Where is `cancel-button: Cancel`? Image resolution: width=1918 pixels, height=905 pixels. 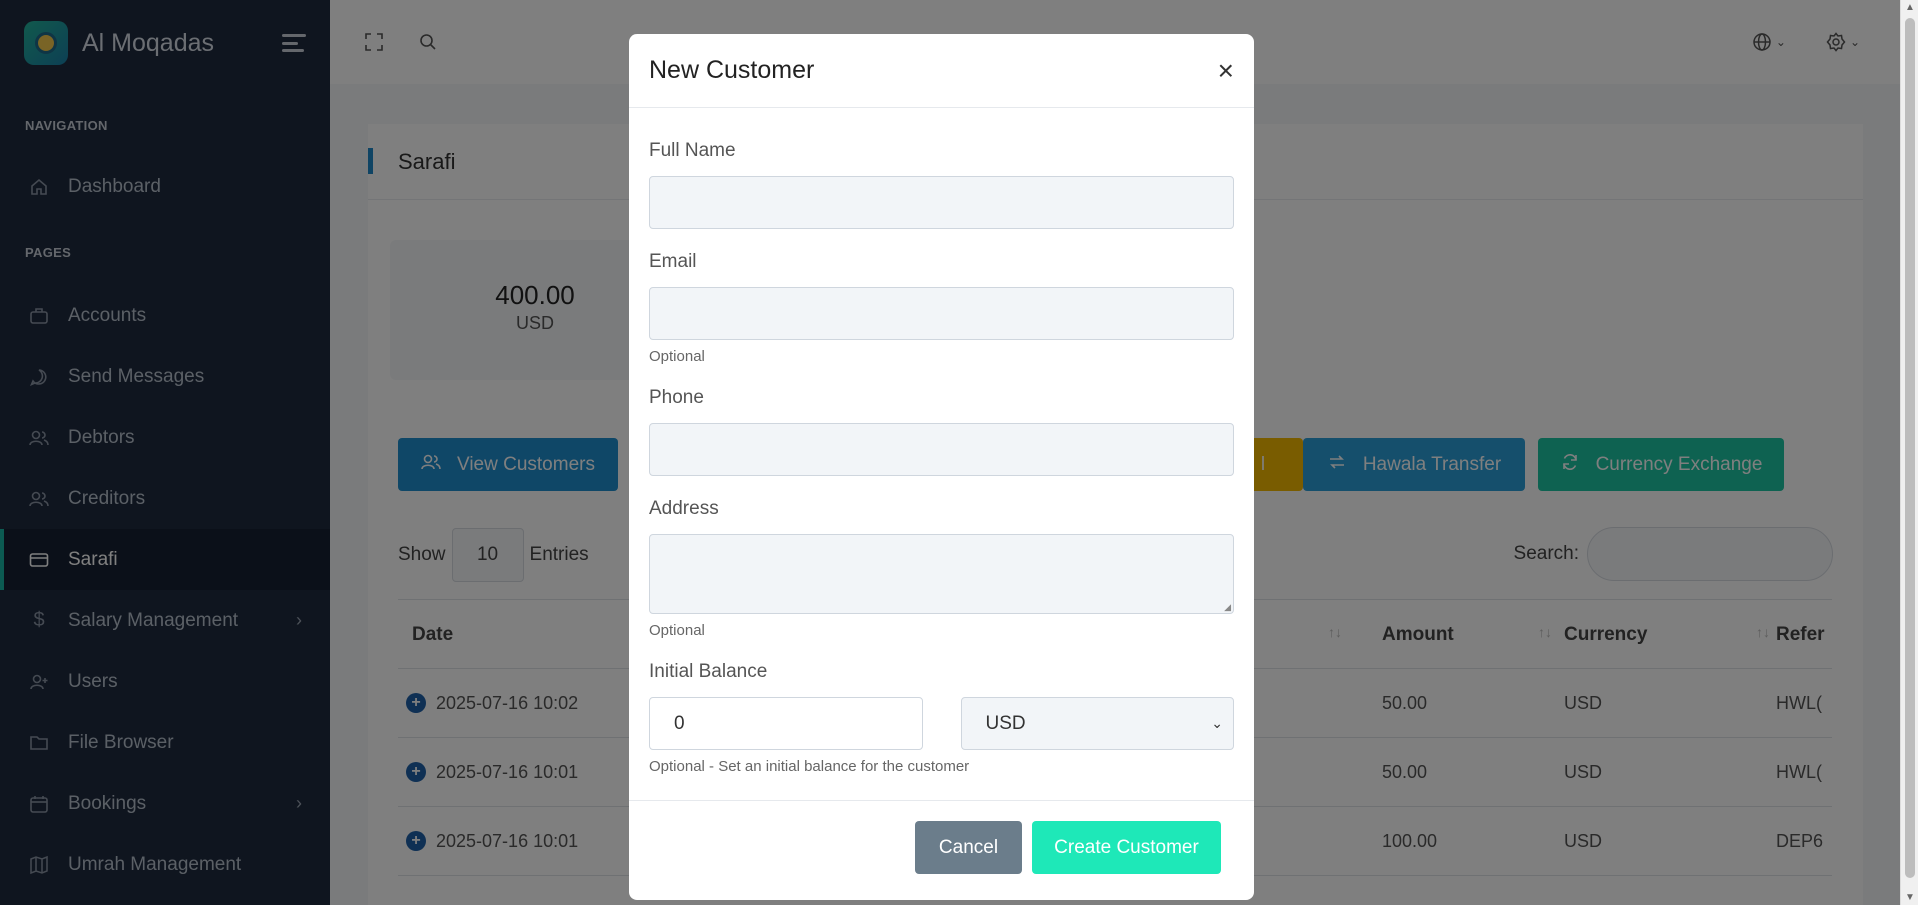
cancel-button: Cancel is located at coordinates (968, 847).